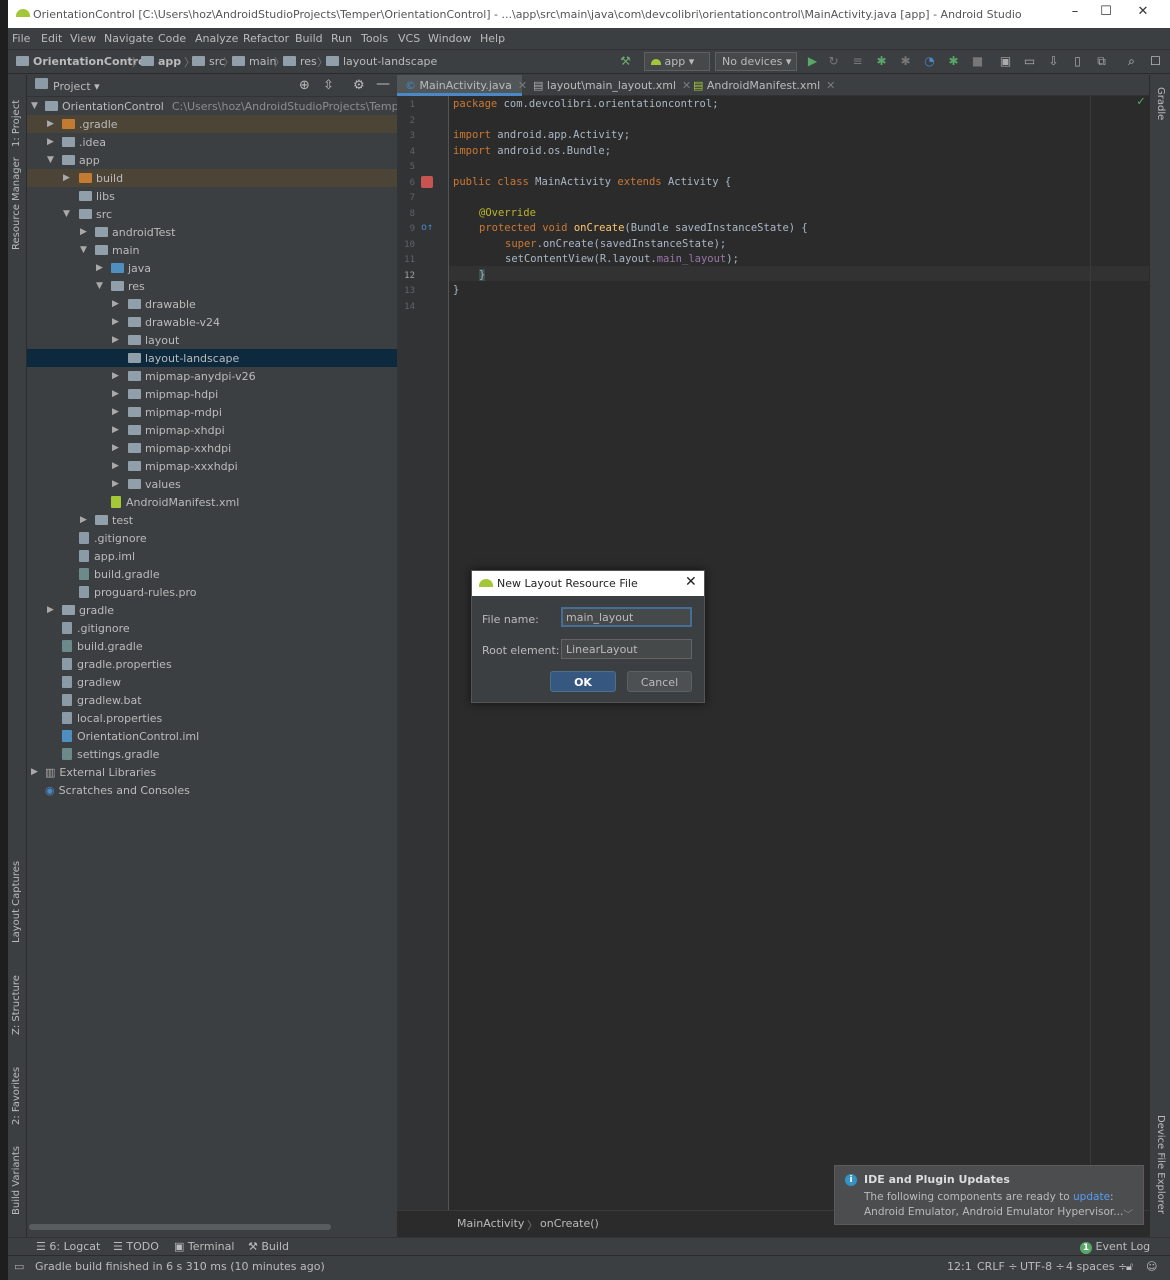 The width and height of the screenshot is (1170, 1280). Describe the element at coordinates (212, 232) in the screenshot. I see `tree-item: ▶ androidTest` at that location.